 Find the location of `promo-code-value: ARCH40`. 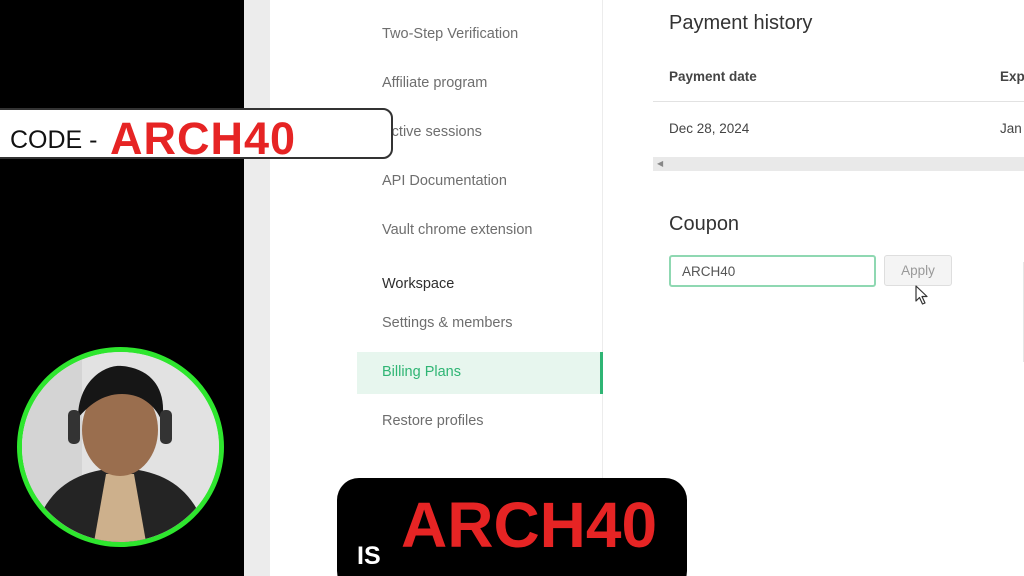

promo-code-value: ARCH40 is located at coordinates (203, 138).